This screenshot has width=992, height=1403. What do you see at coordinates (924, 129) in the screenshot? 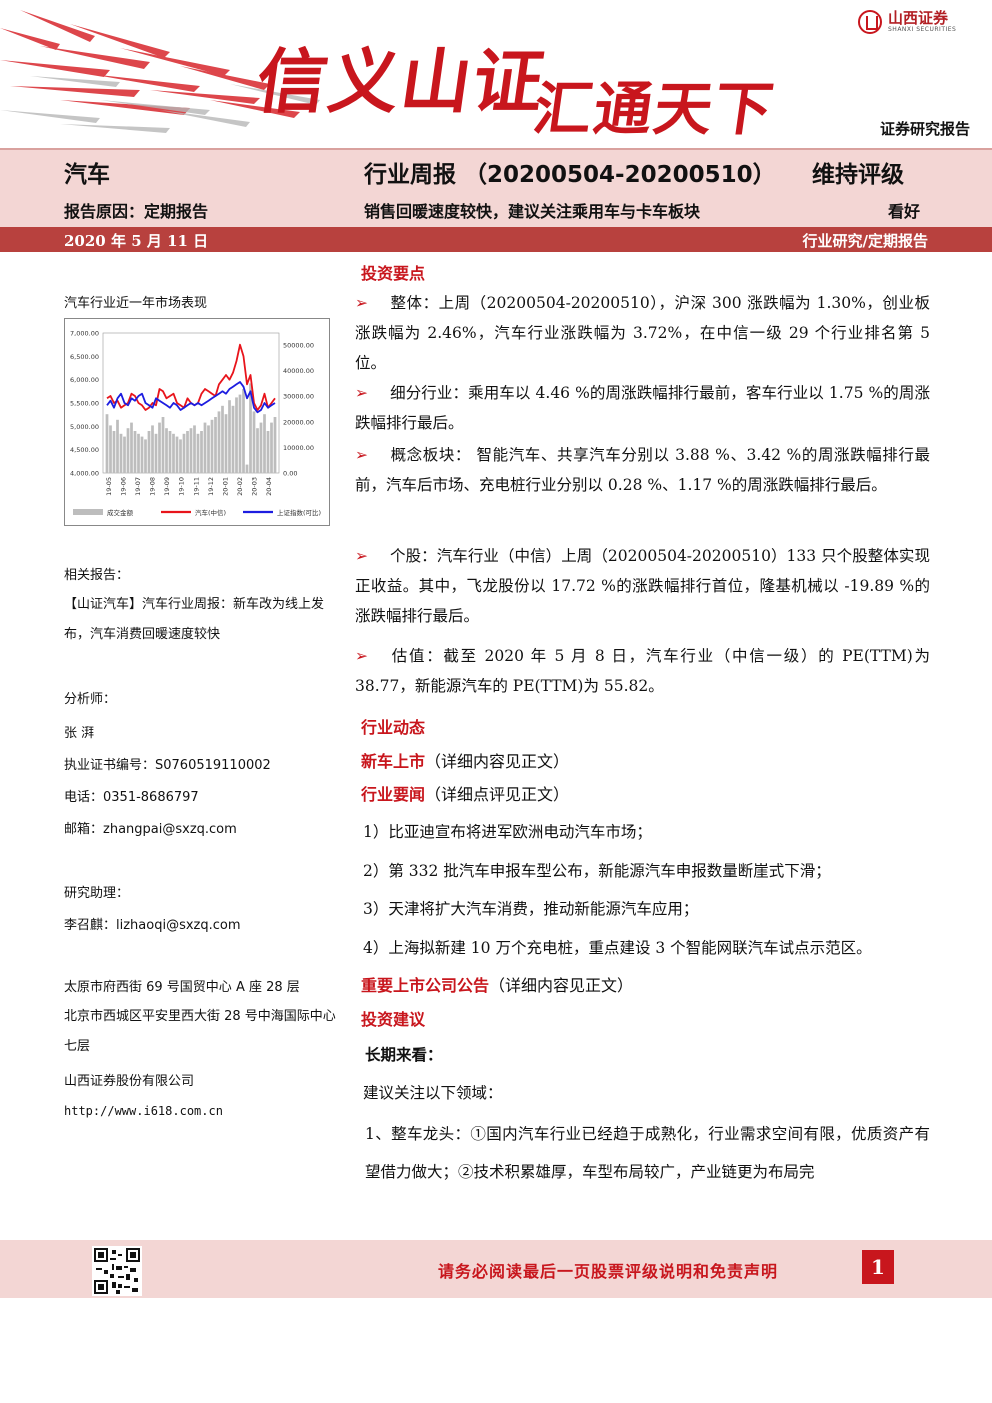
I see `doc-type: 证券研究报告` at bounding box center [924, 129].